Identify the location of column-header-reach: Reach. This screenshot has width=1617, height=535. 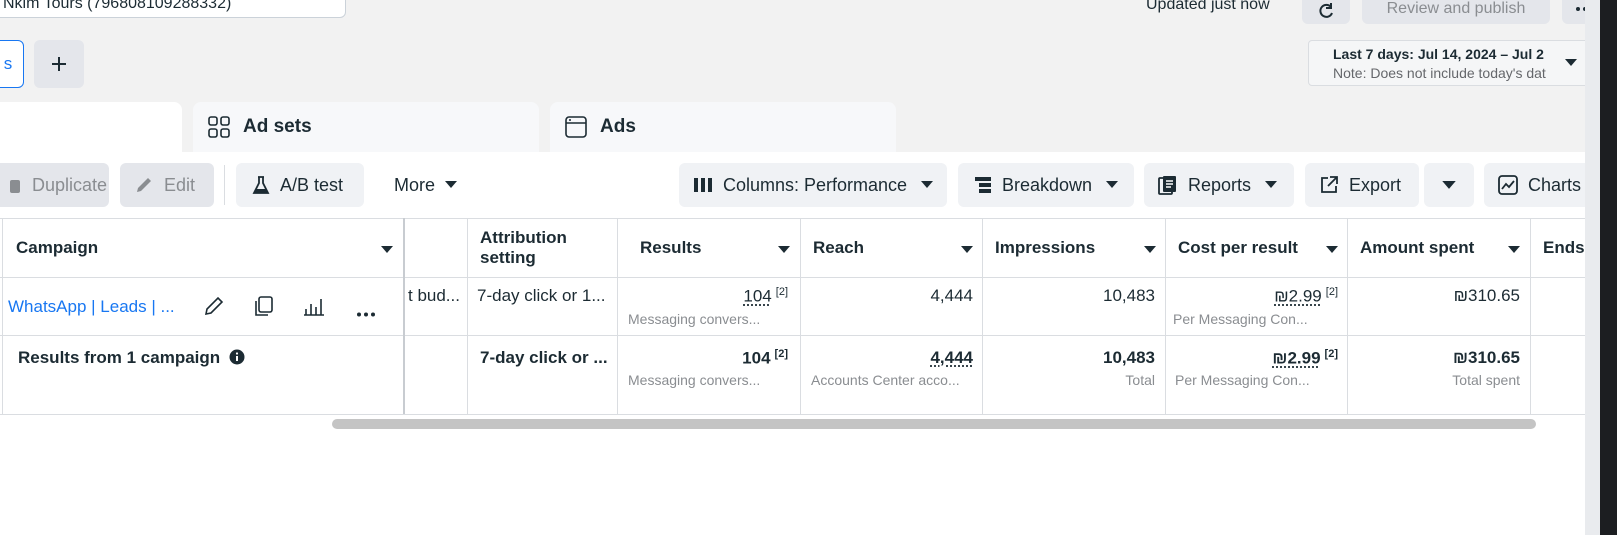
(838, 248).